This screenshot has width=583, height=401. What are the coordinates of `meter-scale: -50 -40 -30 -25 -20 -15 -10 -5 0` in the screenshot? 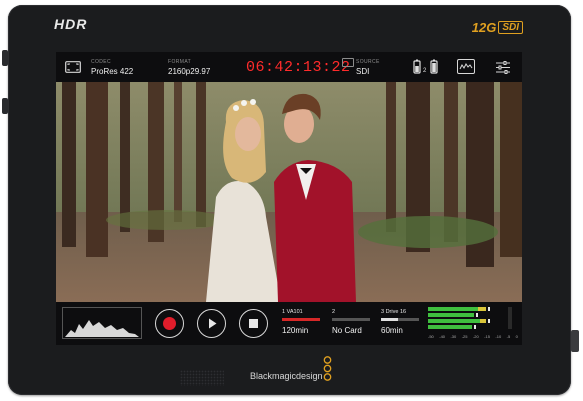 It's located at (473, 336).